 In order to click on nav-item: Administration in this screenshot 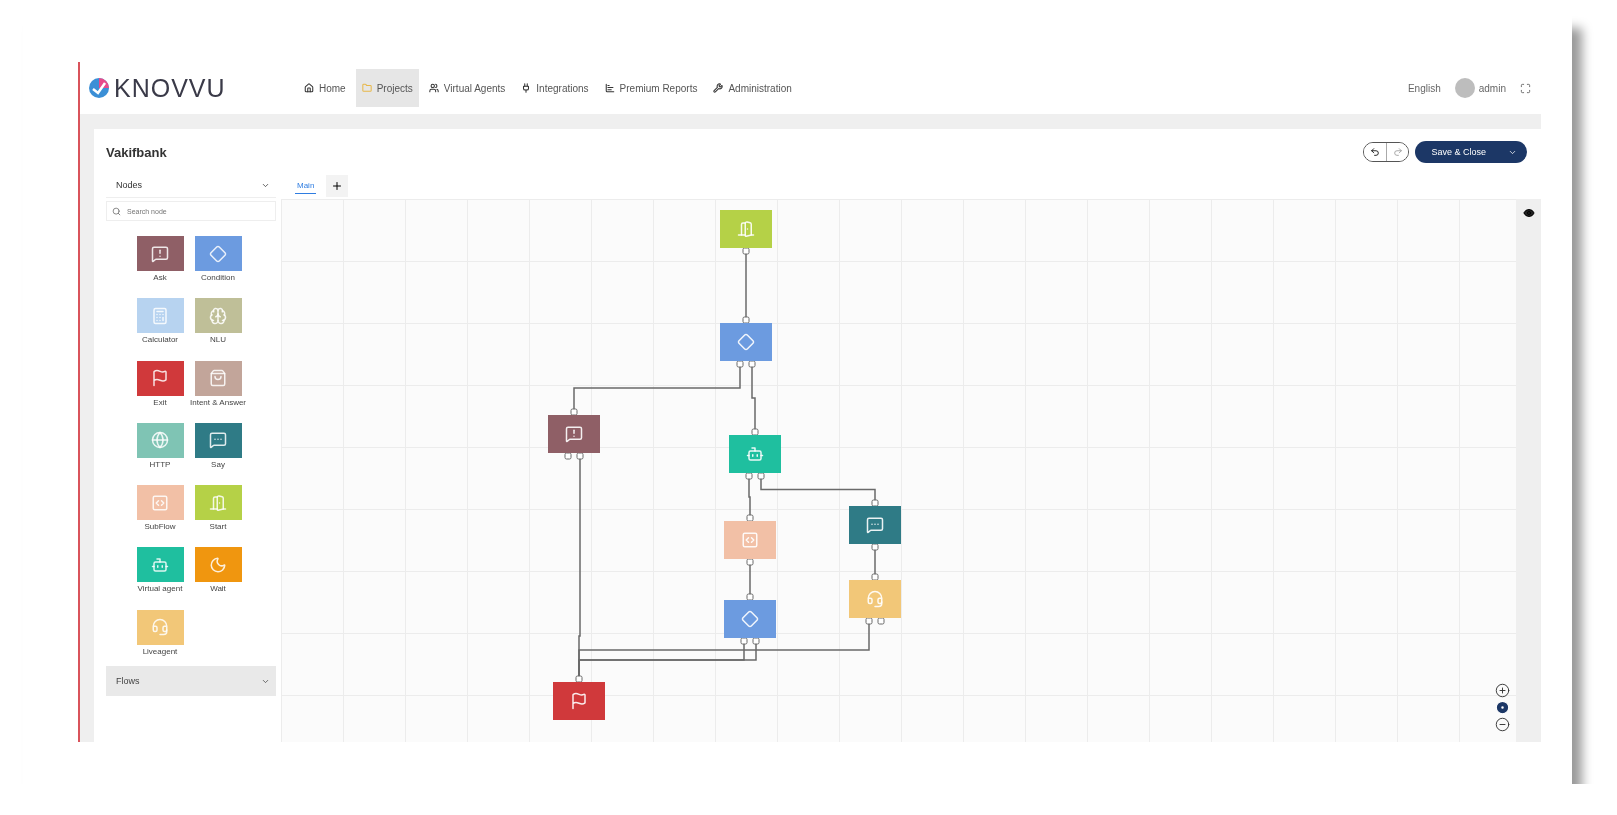, I will do `click(752, 88)`.